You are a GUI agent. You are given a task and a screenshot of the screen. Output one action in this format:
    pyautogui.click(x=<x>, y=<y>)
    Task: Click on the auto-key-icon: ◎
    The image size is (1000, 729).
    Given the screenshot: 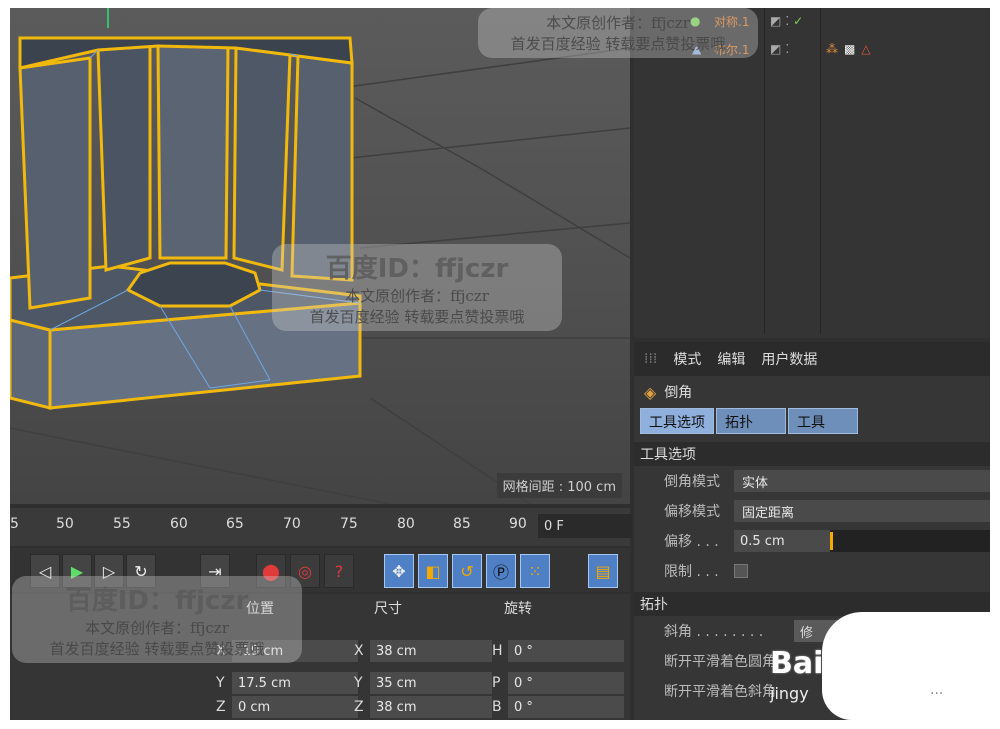 What is the action you would take?
    pyautogui.click(x=305, y=571)
    